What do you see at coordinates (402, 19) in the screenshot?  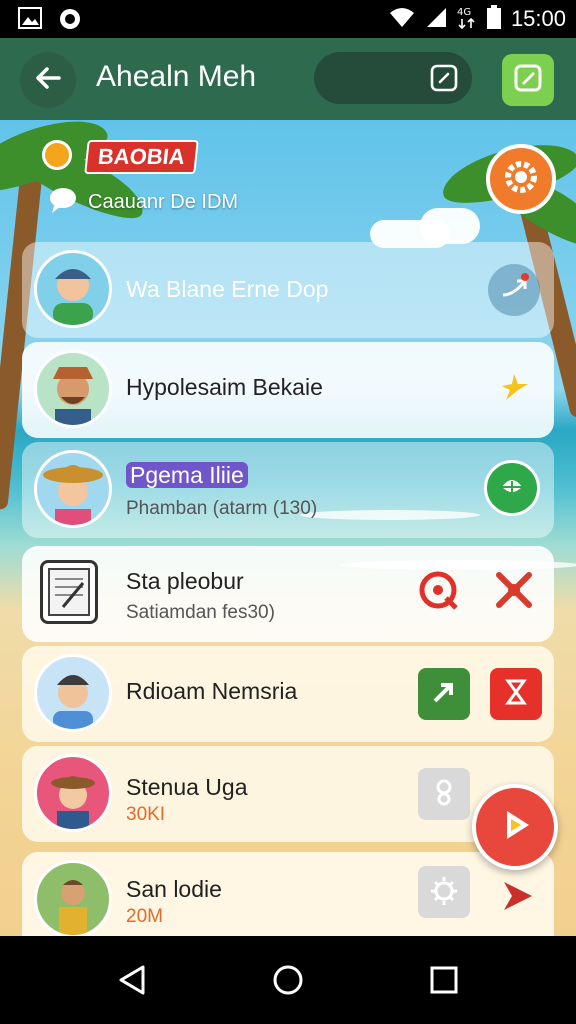 I see `wifi-icon` at bounding box center [402, 19].